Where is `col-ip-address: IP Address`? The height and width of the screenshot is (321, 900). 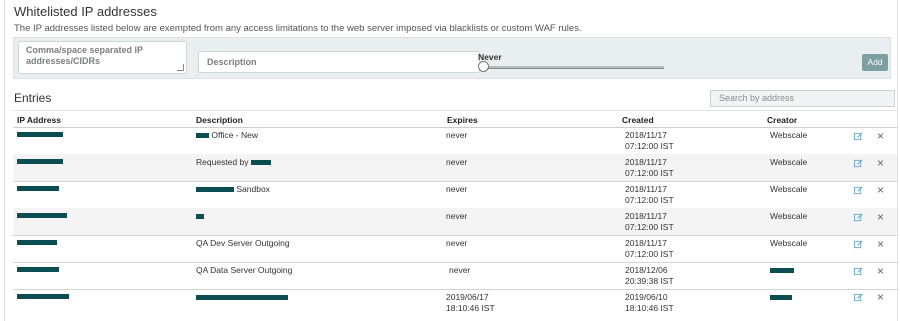
col-ip-address: IP Address is located at coordinates (39, 120).